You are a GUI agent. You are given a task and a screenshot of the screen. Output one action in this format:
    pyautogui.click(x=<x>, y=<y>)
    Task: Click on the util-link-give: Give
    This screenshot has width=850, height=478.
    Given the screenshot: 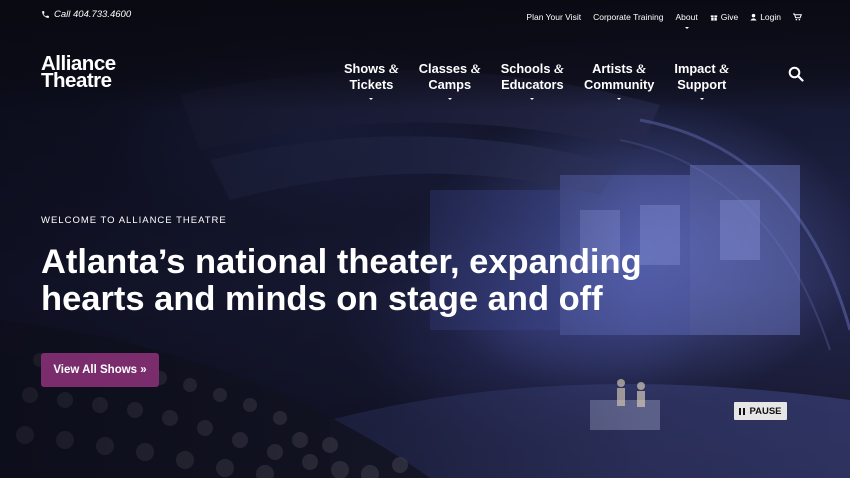 What is the action you would take?
    pyautogui.click(x=724, y=17)
    